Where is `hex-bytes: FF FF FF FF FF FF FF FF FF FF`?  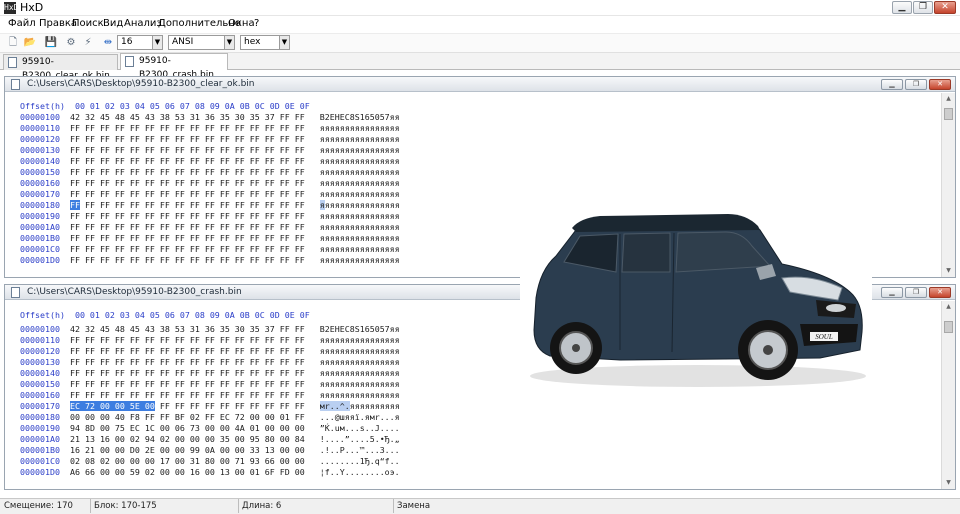
hex-bytes: FF FF FF FF FF FF FF FF FF FF is located at coordinates (230, 406).